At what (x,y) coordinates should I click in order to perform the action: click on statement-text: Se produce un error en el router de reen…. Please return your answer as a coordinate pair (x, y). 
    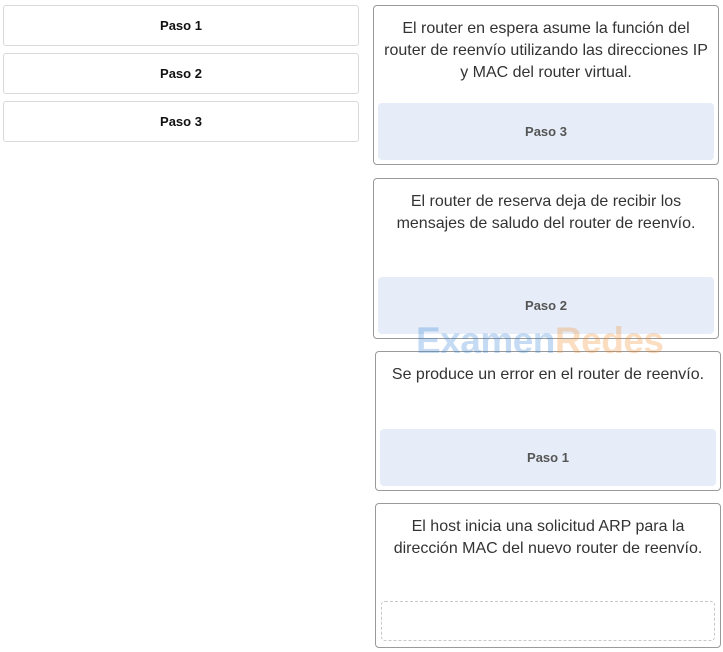
    Looking at the image, I should click on (548, 374).